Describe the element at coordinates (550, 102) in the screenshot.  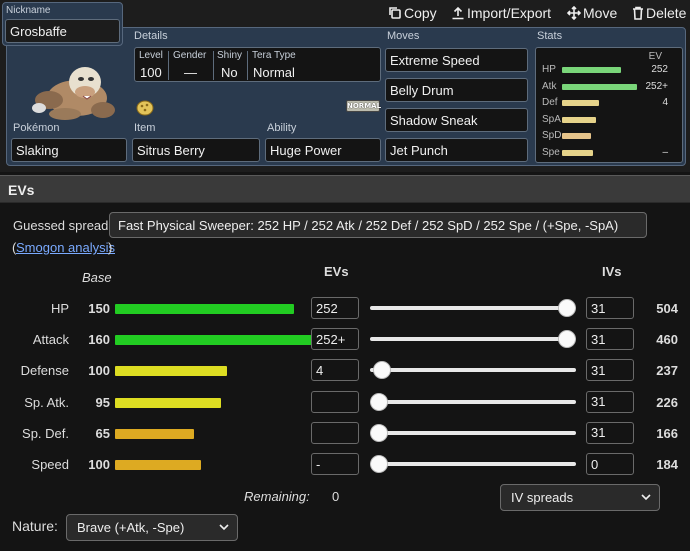
I see `stat-summary-name: Def` at that location.